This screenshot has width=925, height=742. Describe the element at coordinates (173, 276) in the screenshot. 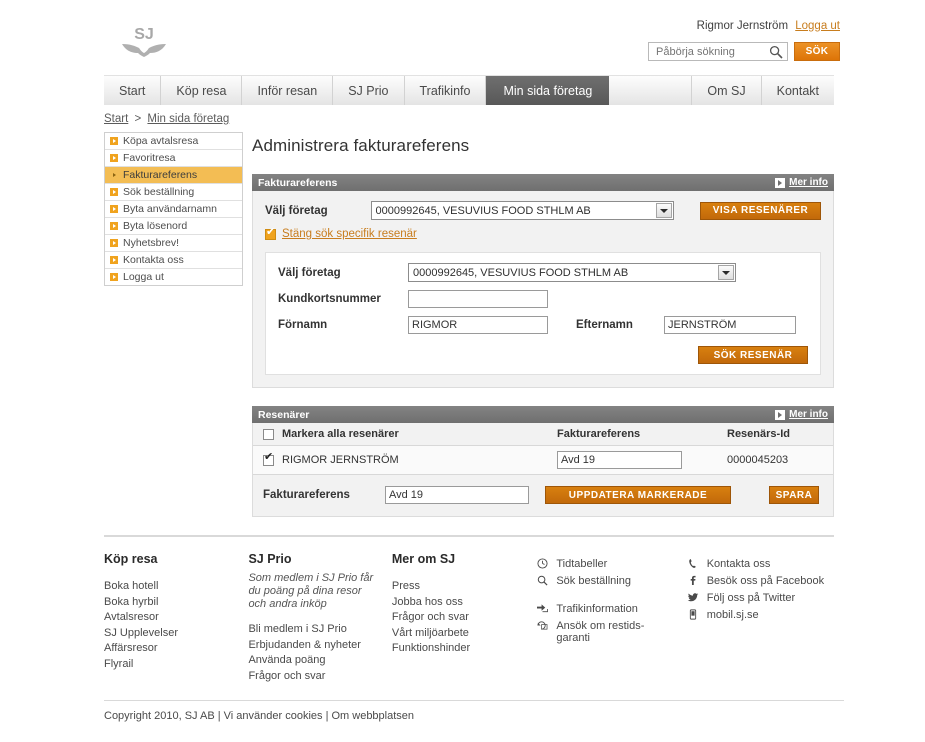

I see `sidebar-item-logga-ut: Logga ut` at that location.